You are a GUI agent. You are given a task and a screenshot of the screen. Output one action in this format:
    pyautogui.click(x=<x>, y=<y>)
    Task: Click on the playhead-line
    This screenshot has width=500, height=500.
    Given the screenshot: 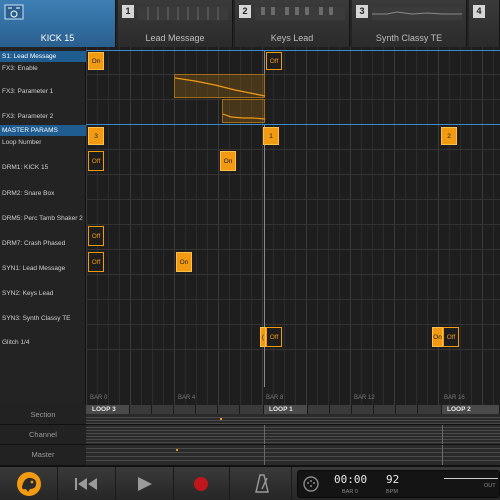 What is the action you would take?
    pyautogui.click(x=442, y=455)
    